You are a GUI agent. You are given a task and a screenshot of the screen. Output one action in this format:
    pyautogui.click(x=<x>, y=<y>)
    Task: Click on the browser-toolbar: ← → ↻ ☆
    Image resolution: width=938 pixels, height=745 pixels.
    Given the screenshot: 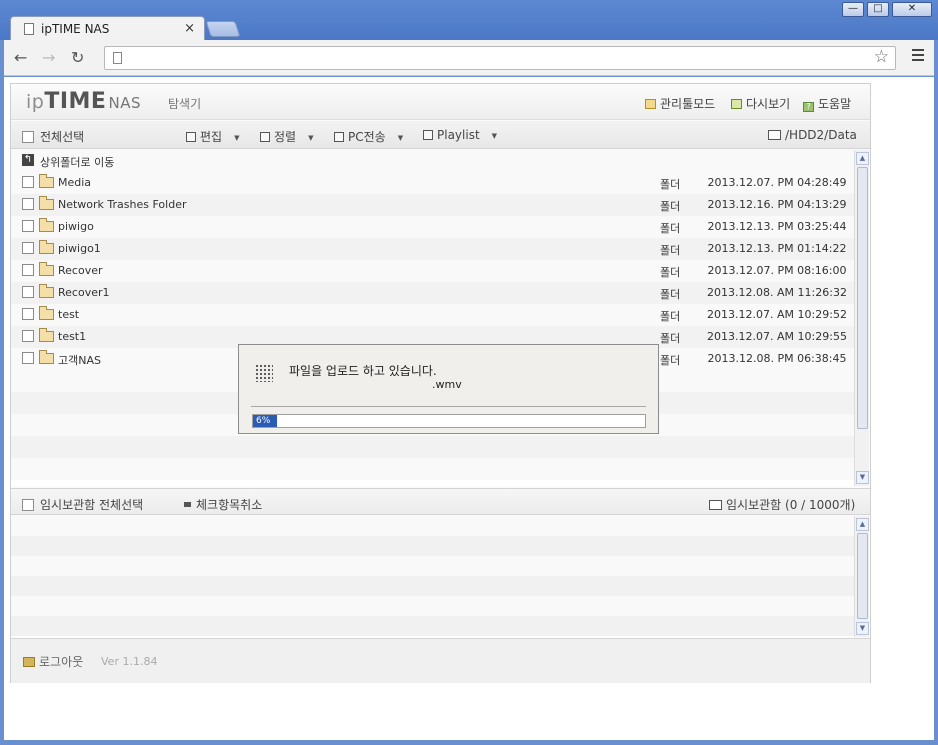 What is the action you would take?
    pyautogui.click(x=469, y=58)
    